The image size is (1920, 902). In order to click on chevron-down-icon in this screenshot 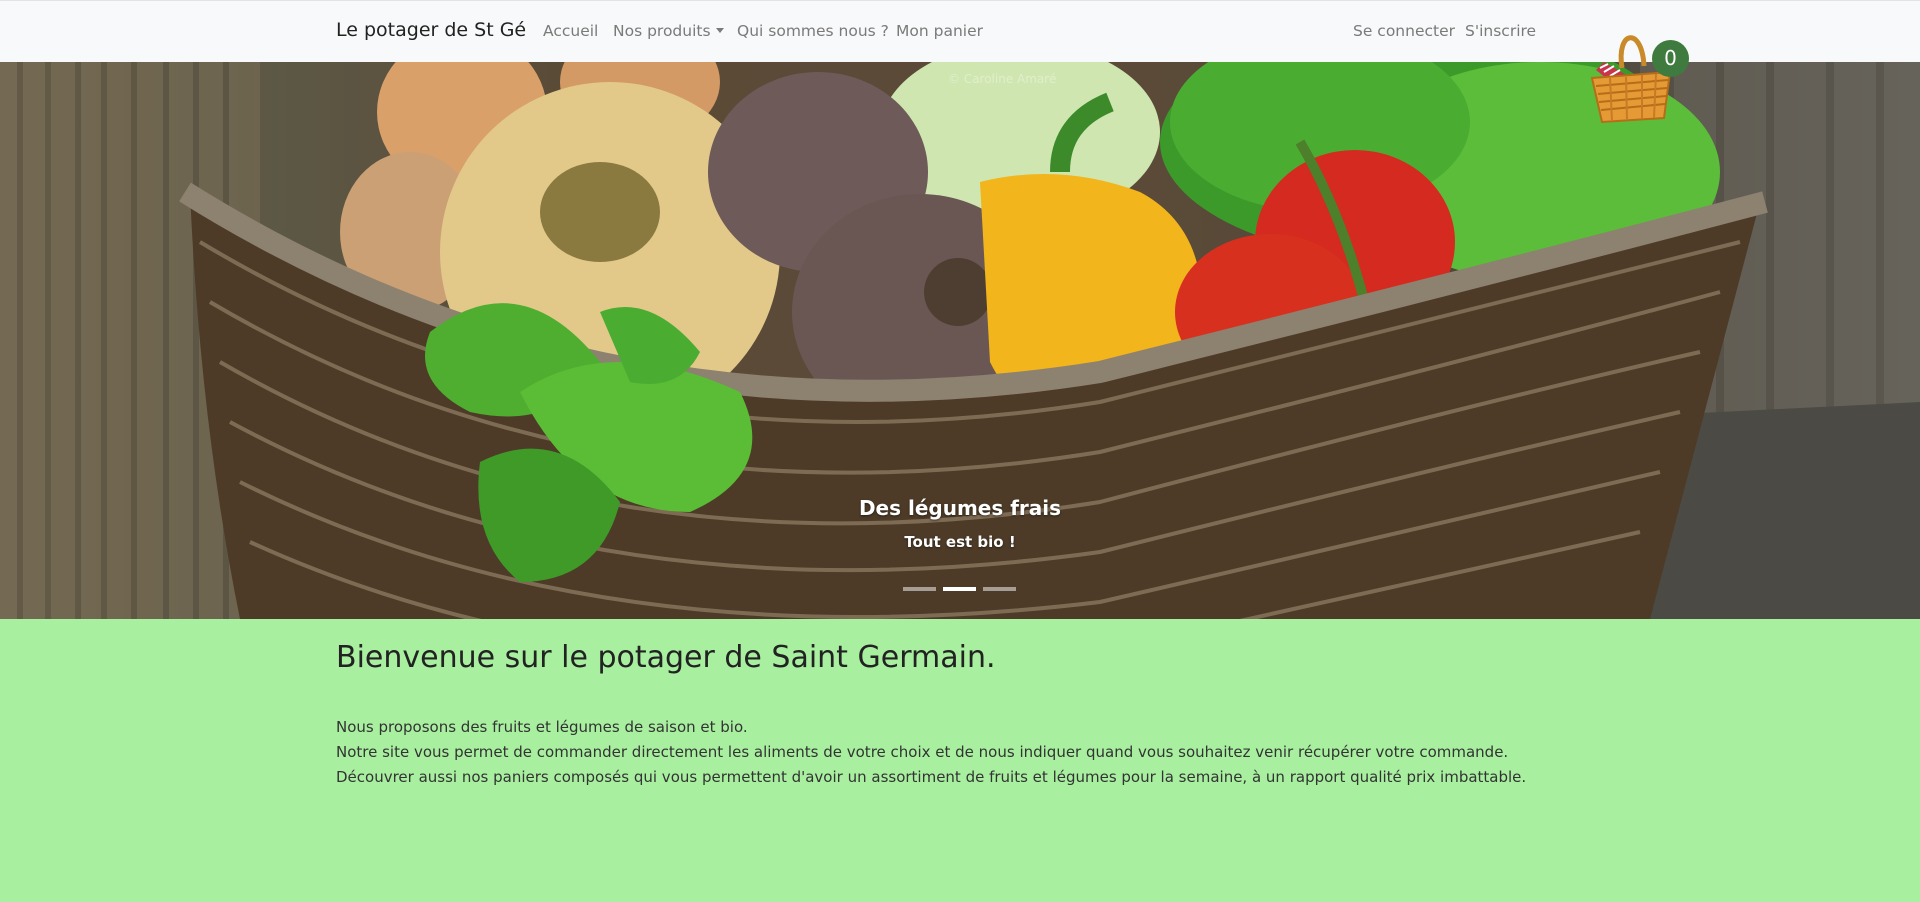, I will do `click(719, 30)`.